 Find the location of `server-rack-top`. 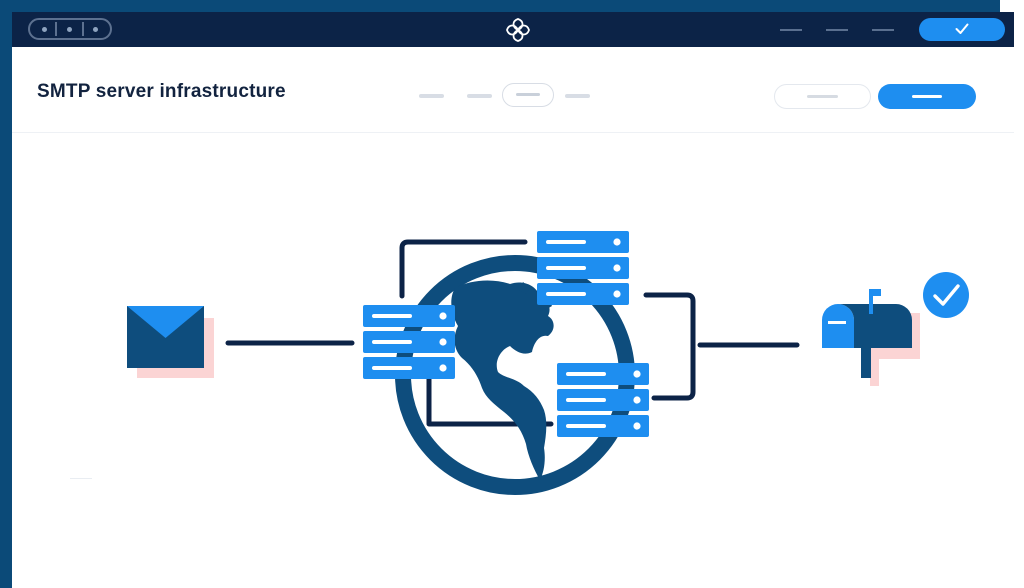

server-rack-top is located at coordinates (583, 268).